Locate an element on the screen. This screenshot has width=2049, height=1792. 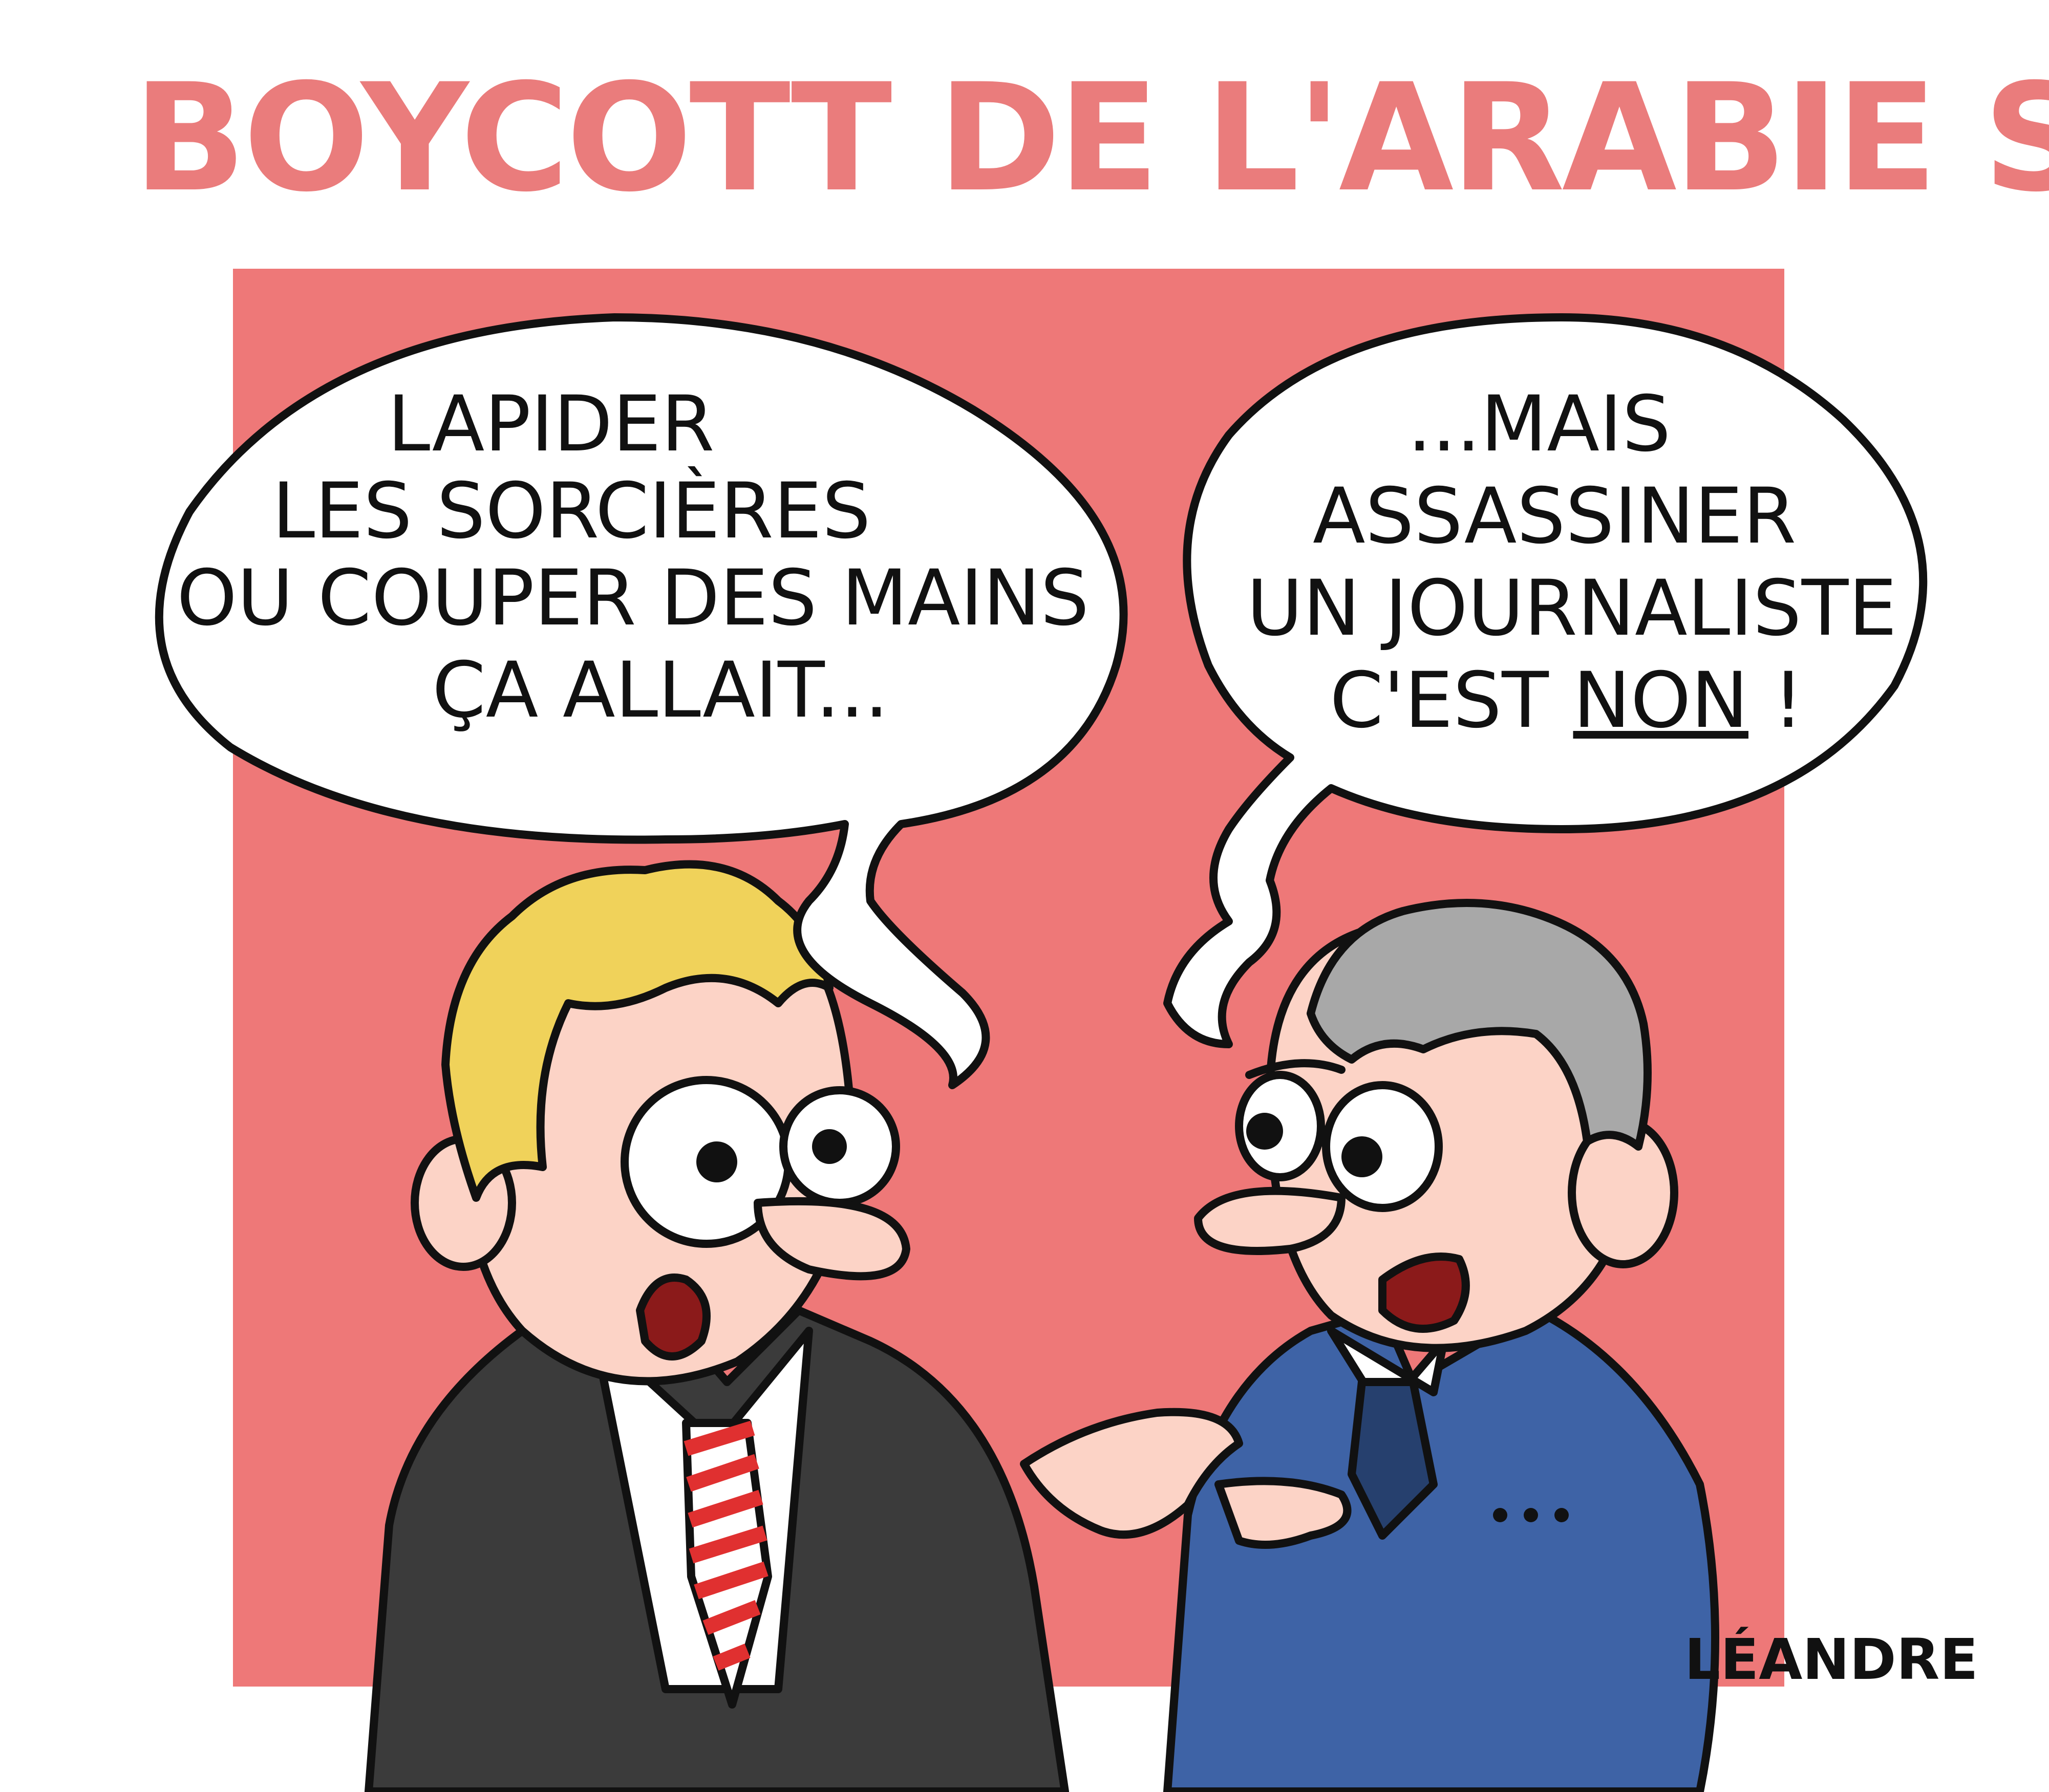
speech-bubble-right-line-3: UN JOURNALISTE is located at coordinates (1572, 609).